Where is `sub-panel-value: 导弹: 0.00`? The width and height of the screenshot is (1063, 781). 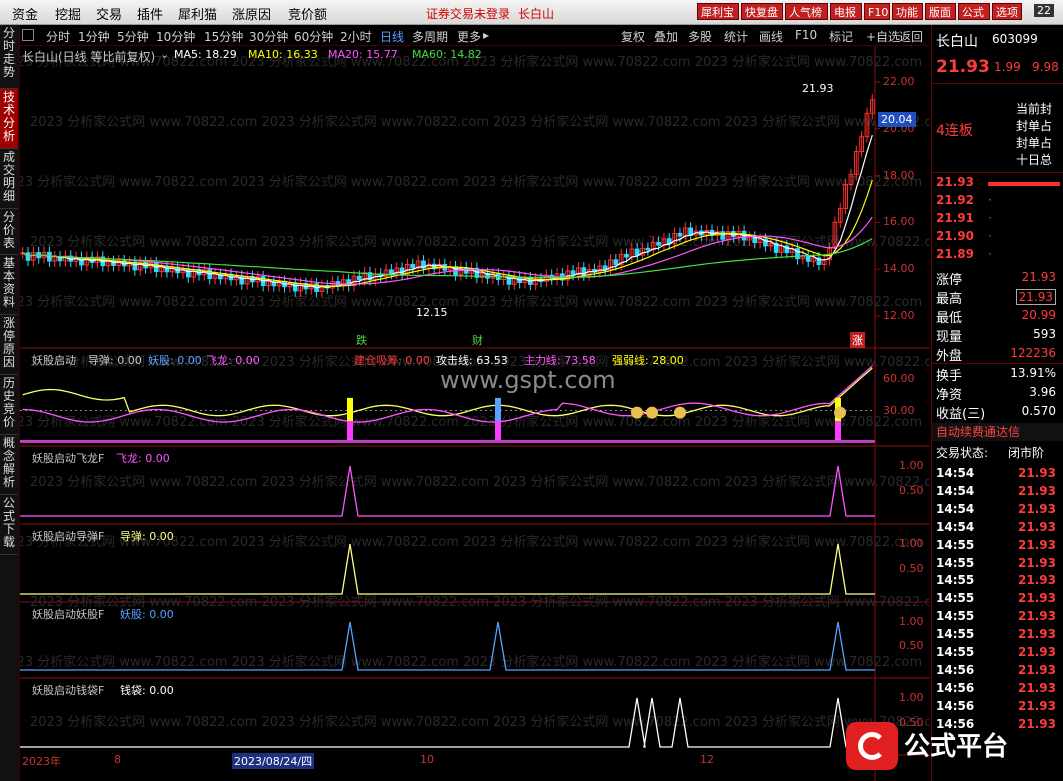
sub-panel-value: 导弹: 0.00 is located at coordinates (147, 536).